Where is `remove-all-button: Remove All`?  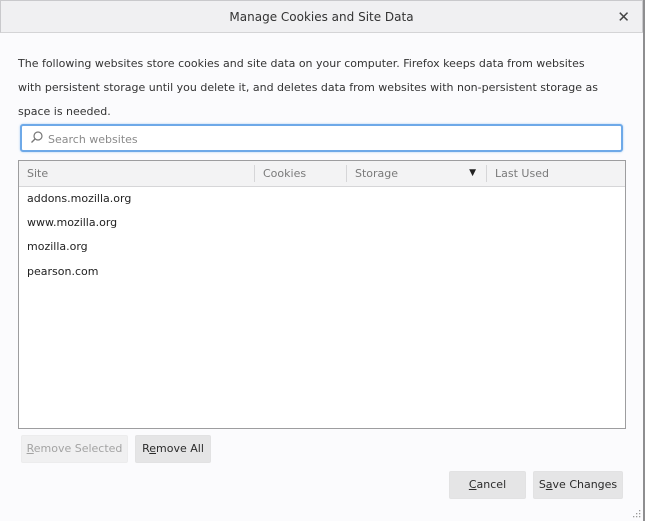 remove-all-button: Remove All is located at coordinates (173, 449).